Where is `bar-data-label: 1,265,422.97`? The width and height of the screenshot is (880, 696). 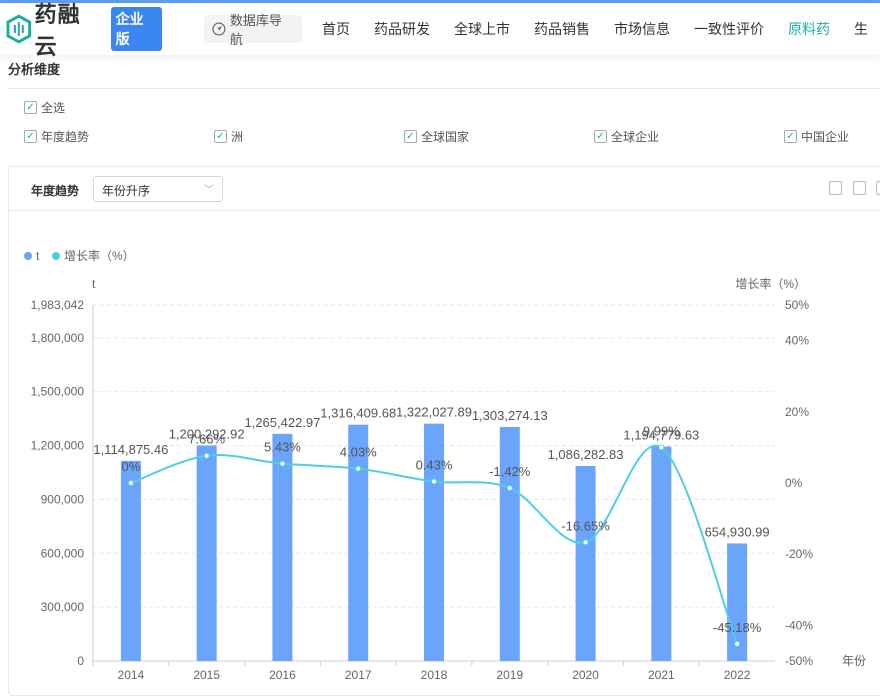
bar-data-label: 1,265,422.97 is located at coordinates (282, 422).